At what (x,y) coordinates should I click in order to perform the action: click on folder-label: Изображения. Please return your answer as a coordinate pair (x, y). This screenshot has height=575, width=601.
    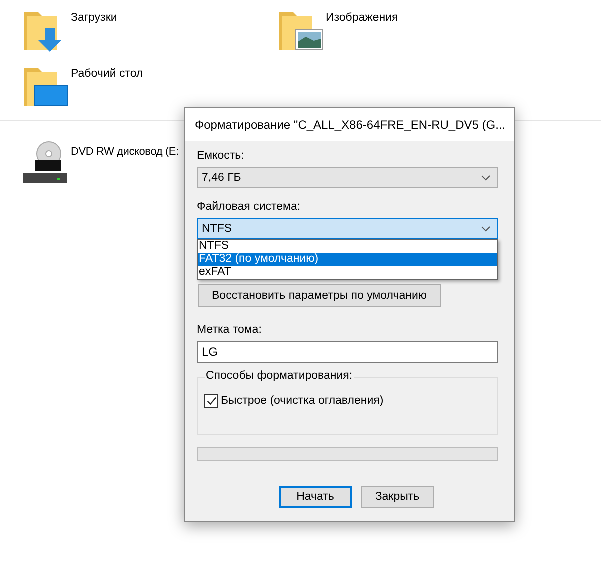
    Looking at the image, I should click on (362, 18).